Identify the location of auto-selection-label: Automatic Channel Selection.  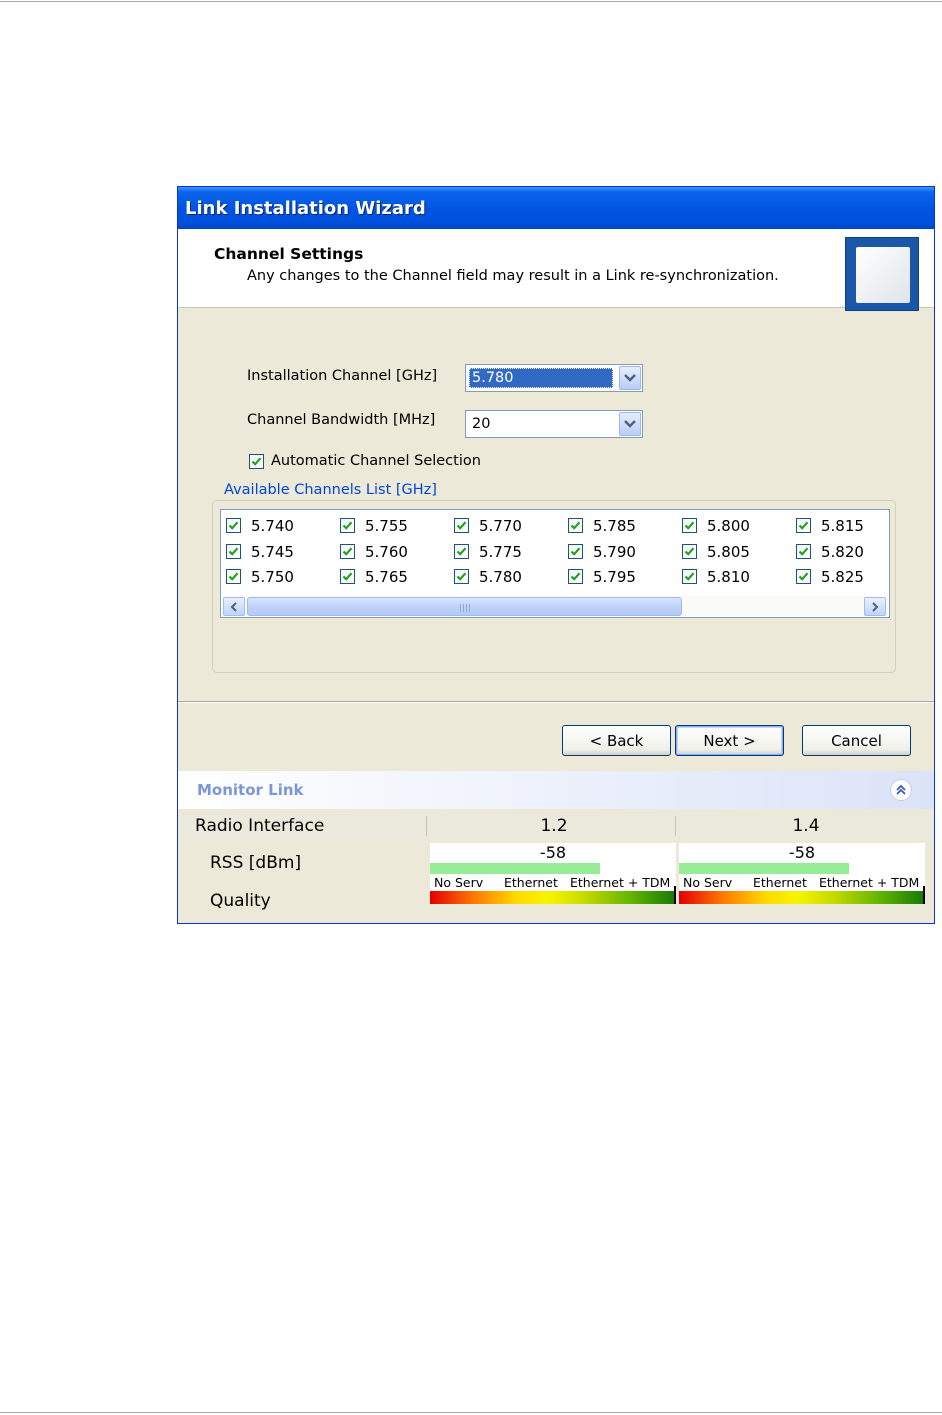
(376, 461).